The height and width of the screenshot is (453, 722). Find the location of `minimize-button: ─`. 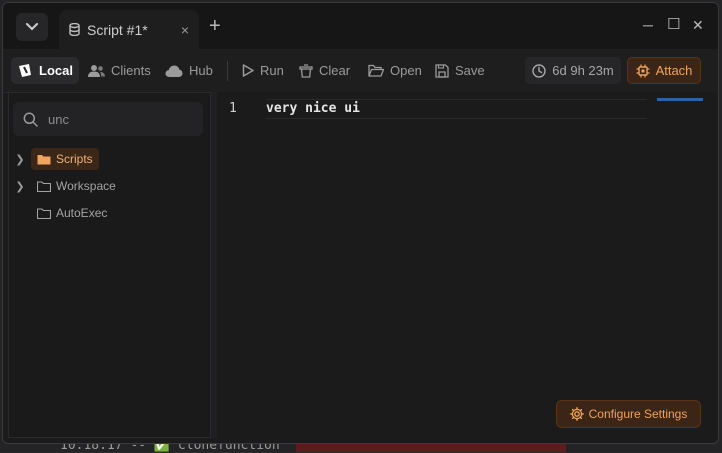

minimize-button: ─ is located at coordinates (648, 25).